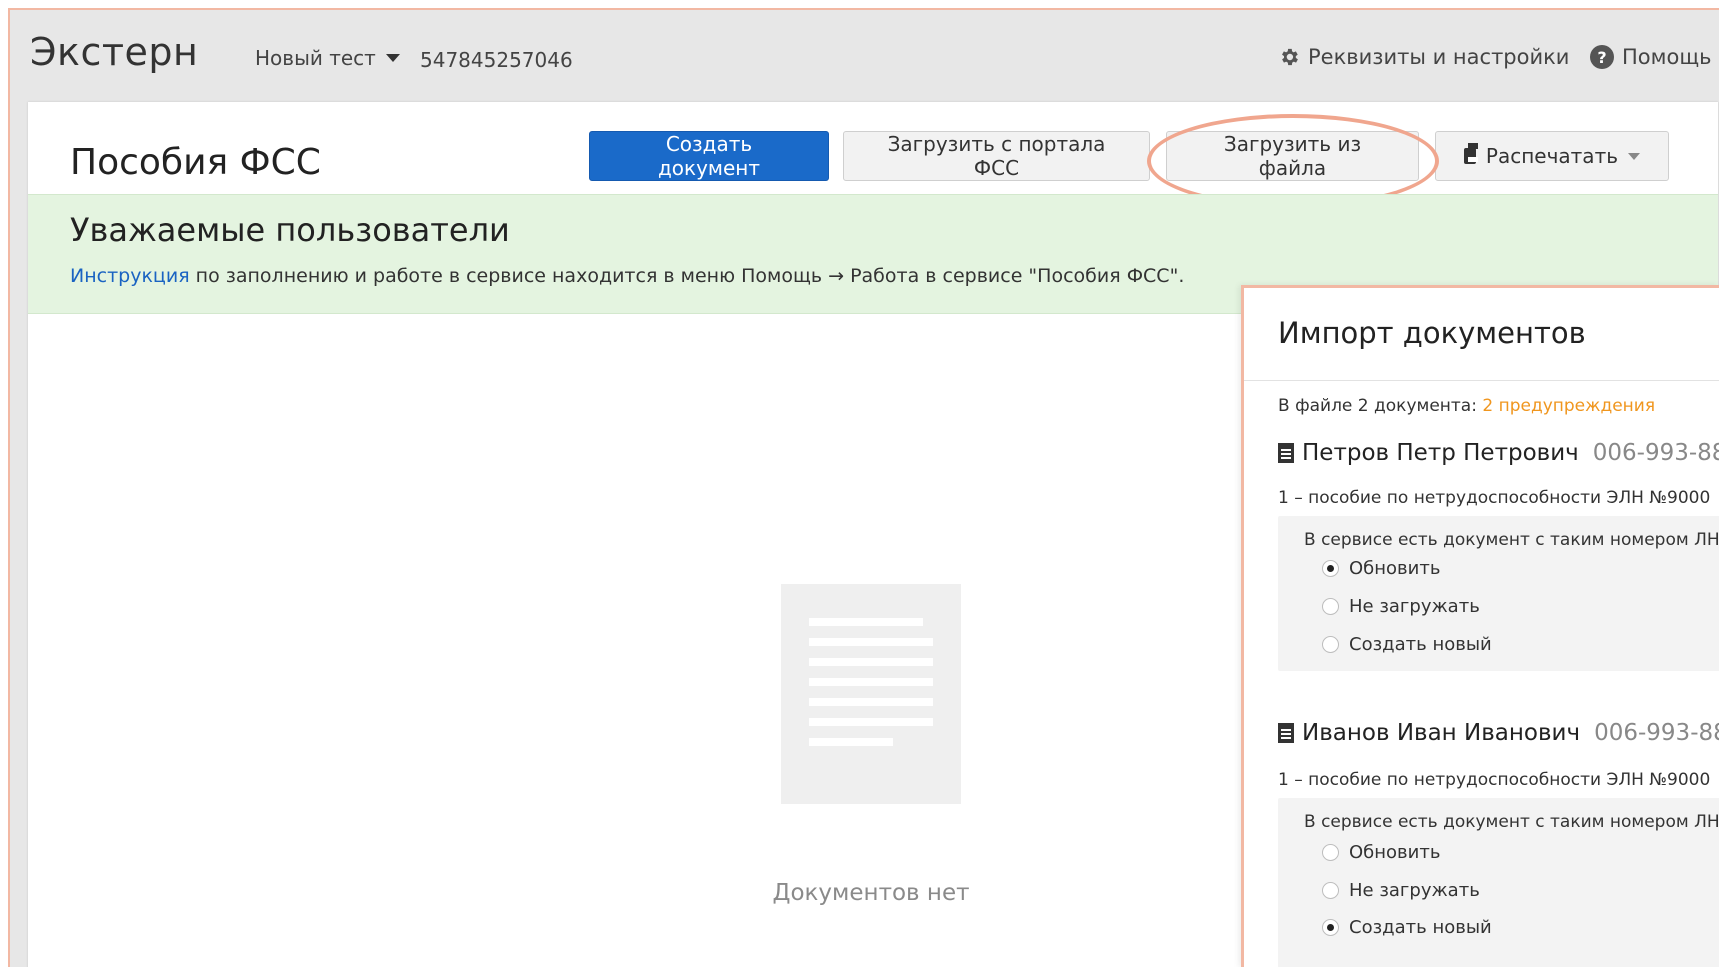 This screenshot has width=1719, height=967. I want to click on import-document-1: Петров Петр Петрович 006-993-884, so click(1498, 453).